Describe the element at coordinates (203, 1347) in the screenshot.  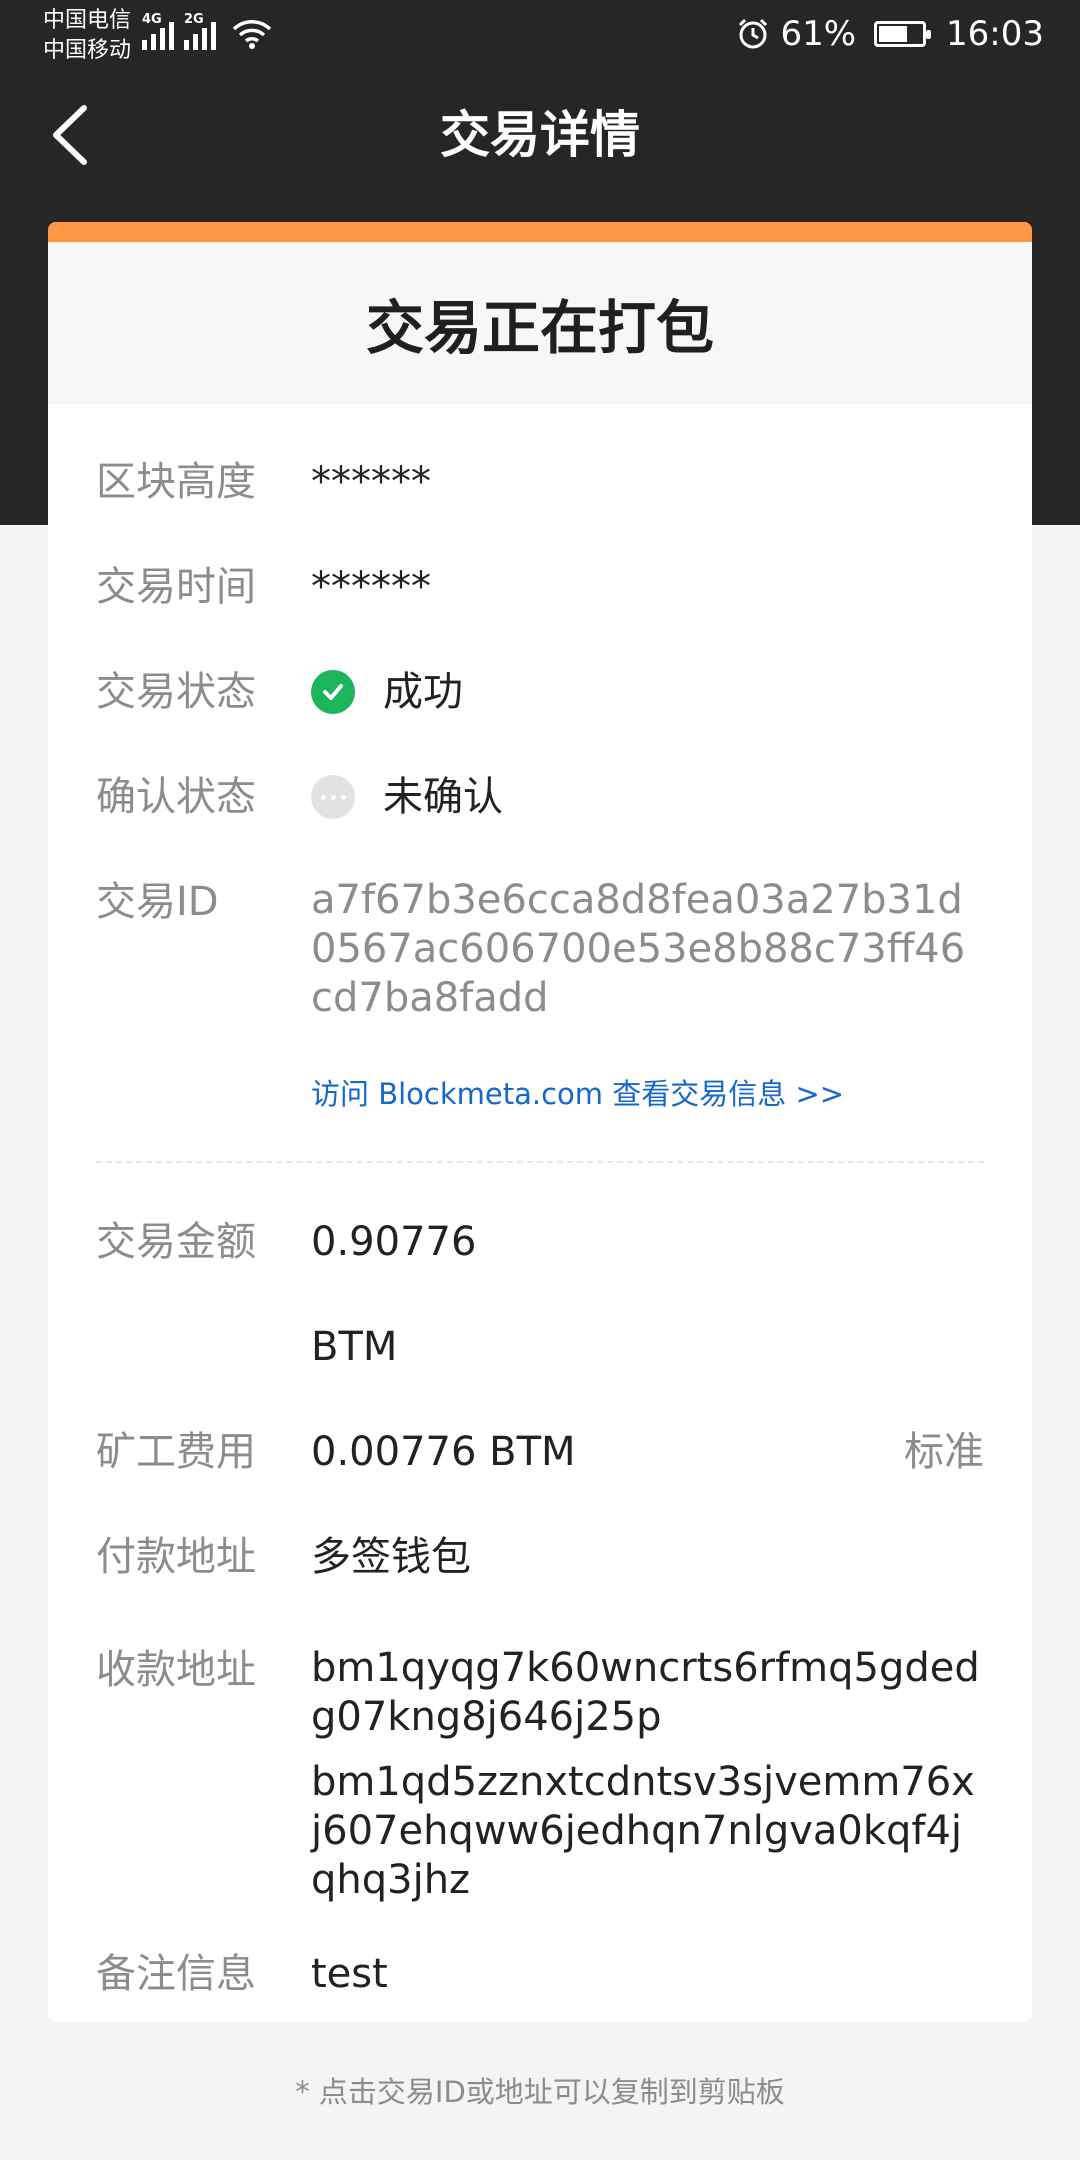
I see `amount-unit-spacer` at that location.